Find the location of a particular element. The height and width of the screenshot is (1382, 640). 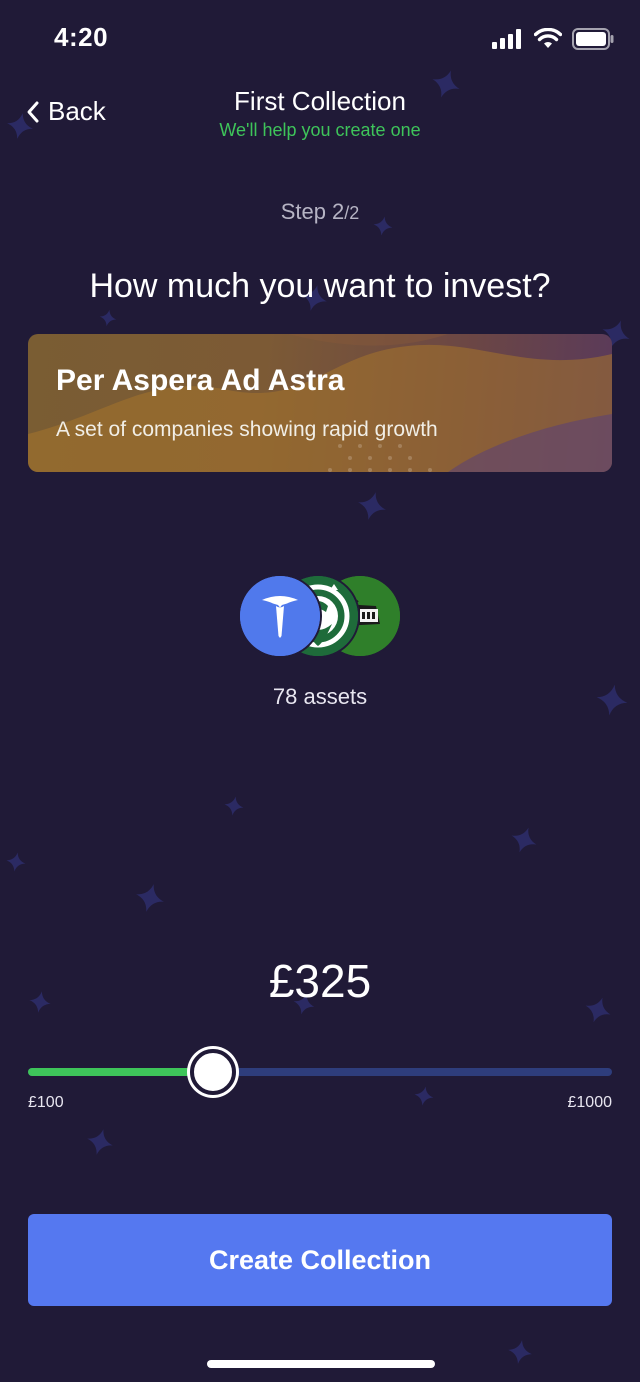

status-icons is located at coordinates (553, 39).